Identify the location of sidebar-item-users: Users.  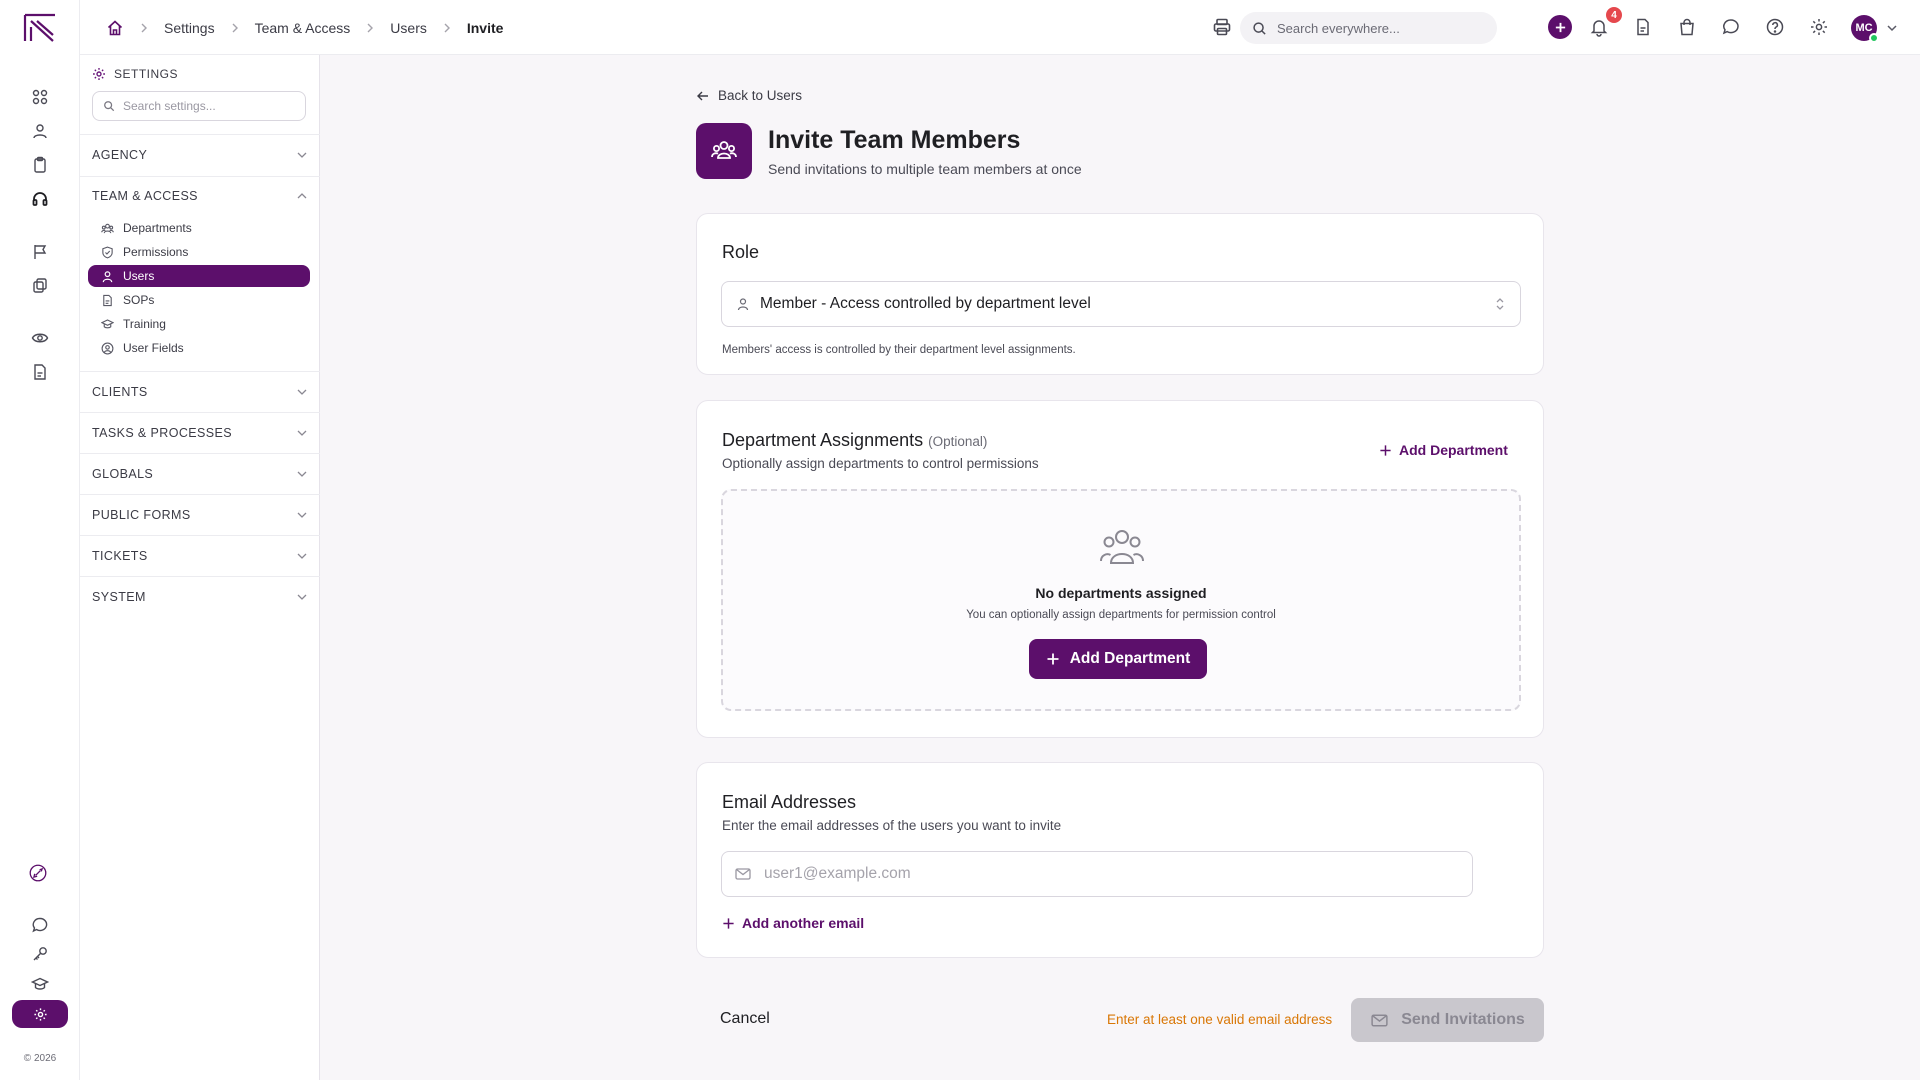
(199, 276).